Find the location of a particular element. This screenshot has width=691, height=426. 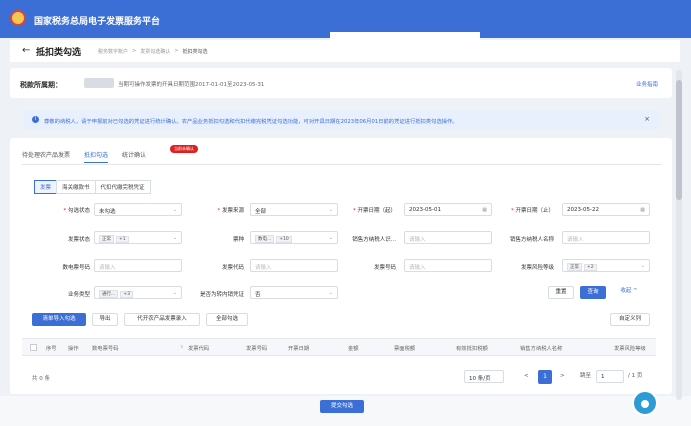

assistant-avatar-icon is located at coordinates (645, 403).